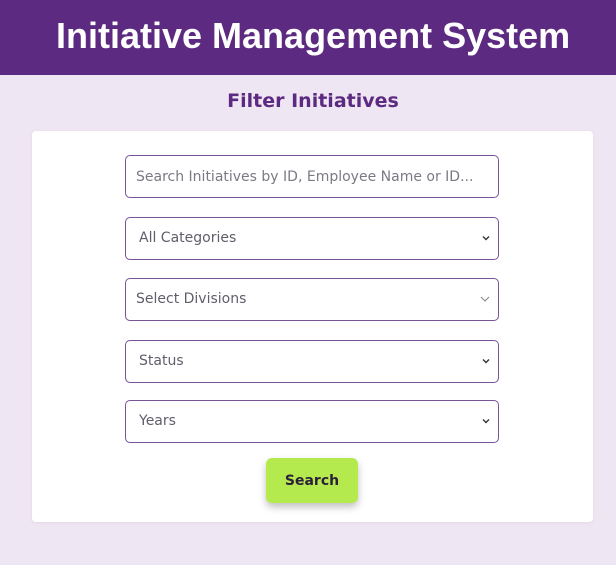 Image resolution: width=616 pixels, height=565 pixels. I want to click on category-select-value: All Categories, so click(188, 238).